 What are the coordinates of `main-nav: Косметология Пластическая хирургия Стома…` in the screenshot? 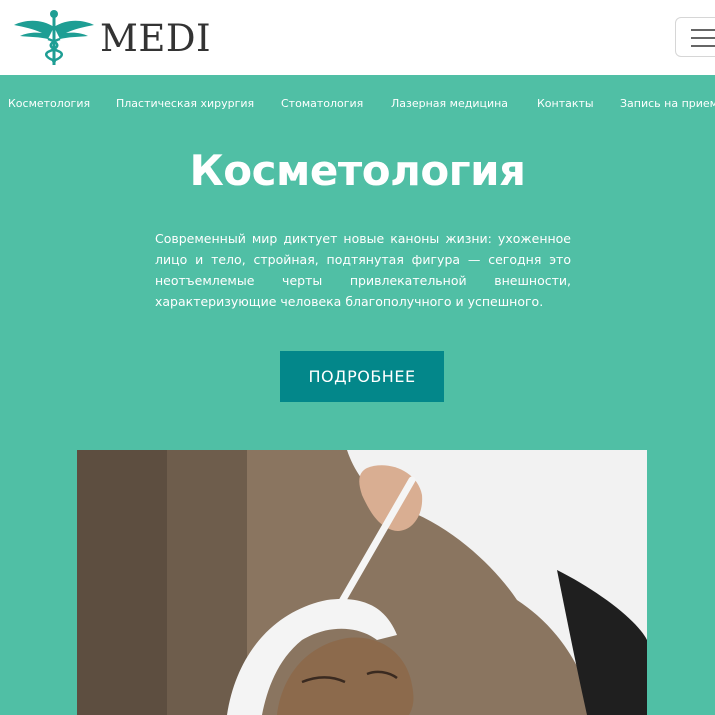 It's located at (357, 105).